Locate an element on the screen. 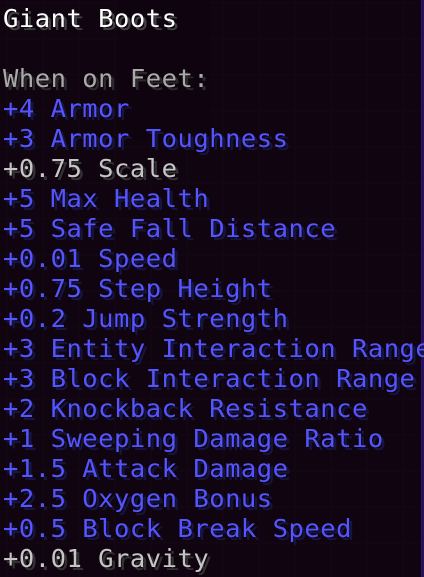  attribute-modifier: +0.5 Block Break Speed is located at coordinates (177, 528).